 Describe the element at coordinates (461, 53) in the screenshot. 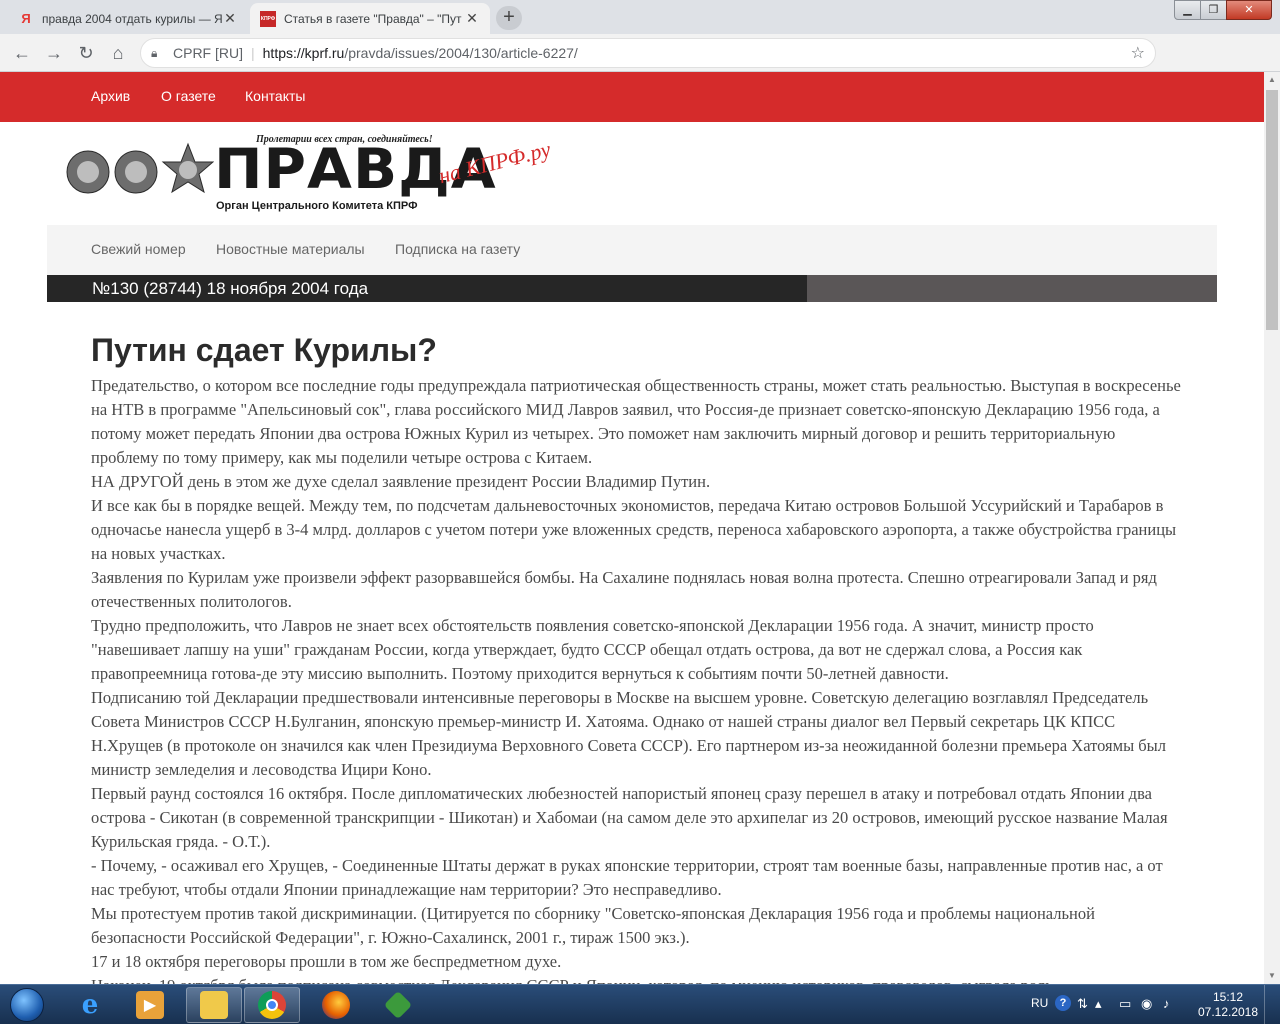

I see `url-path: /pravda/issues/2004/130/article-6227/` at that location.